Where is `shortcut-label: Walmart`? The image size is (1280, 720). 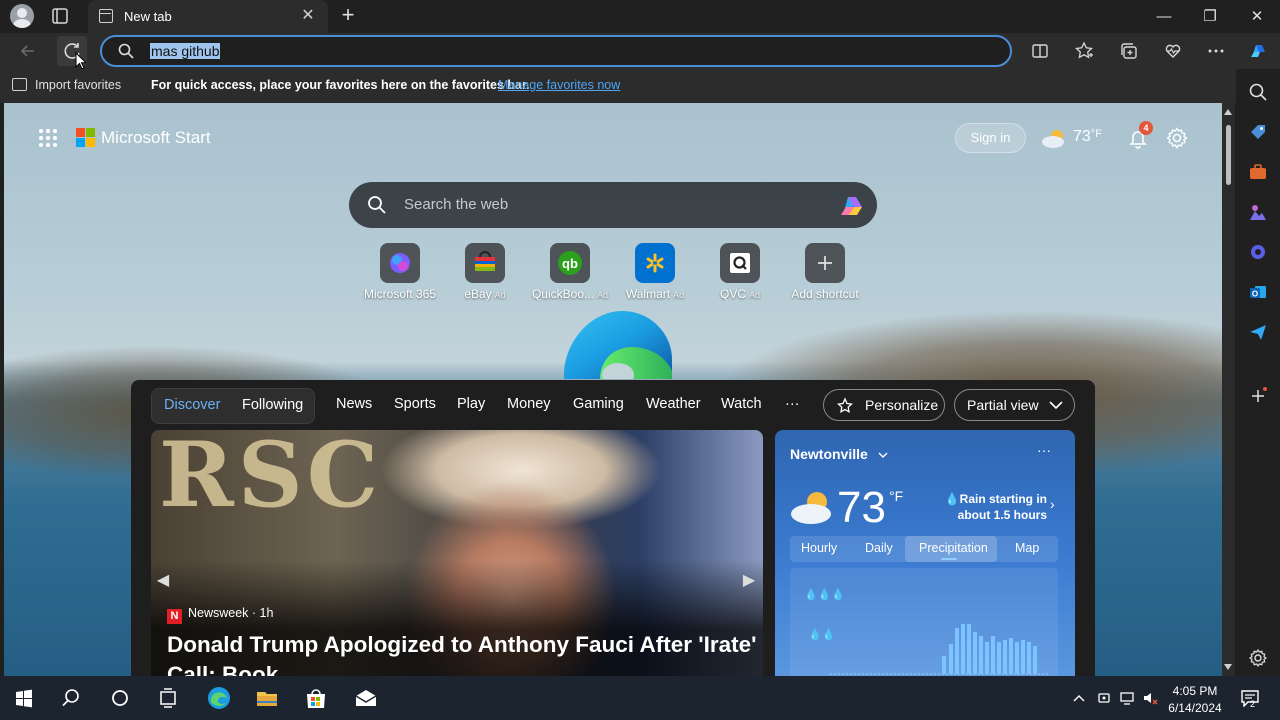
shortcut-label: Walmart is located at coordinates (648, 294).